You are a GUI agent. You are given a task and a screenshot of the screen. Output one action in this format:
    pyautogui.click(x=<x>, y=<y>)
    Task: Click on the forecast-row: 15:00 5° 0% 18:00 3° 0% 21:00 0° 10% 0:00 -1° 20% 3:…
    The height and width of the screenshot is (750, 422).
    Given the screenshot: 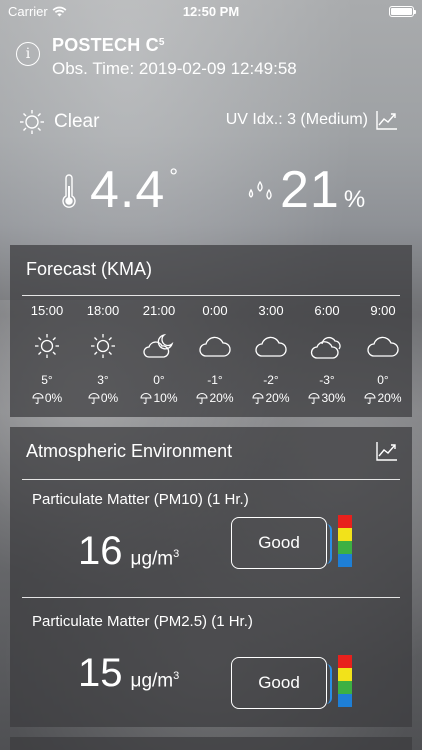 What is the action you would take?
    pyautogui.click(x=215, y=354)
    